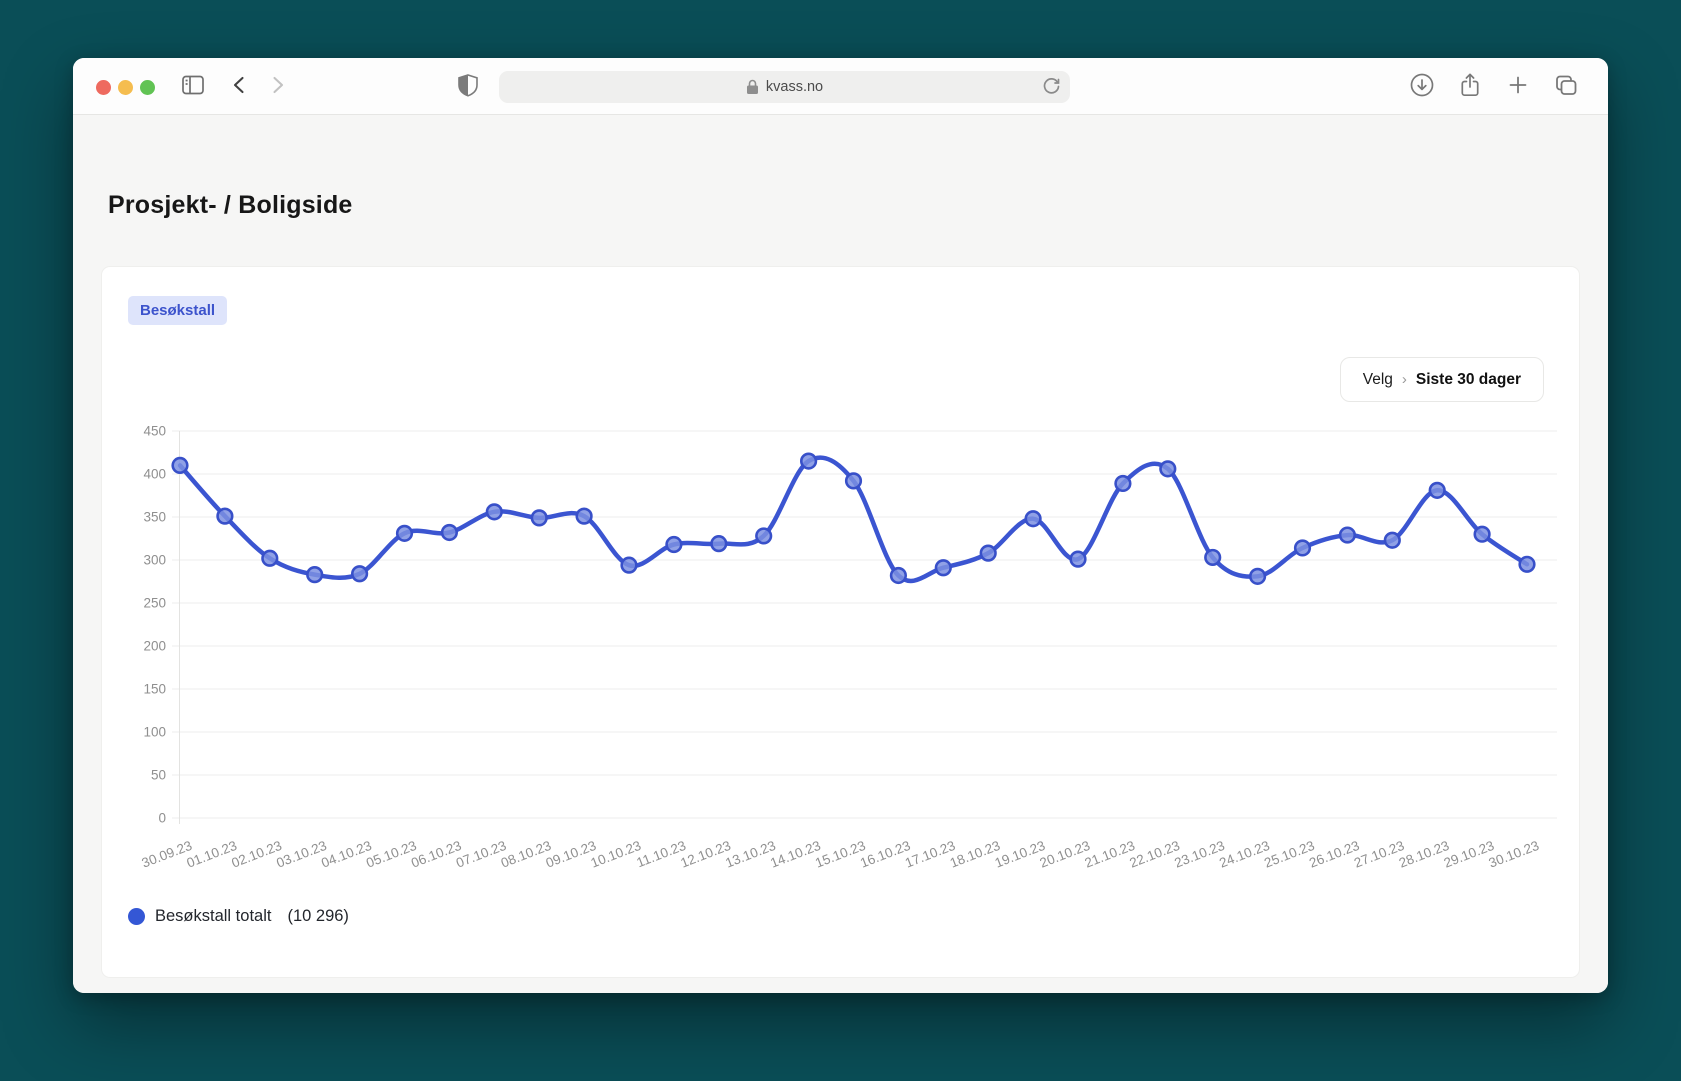 The width and height of the screenshot is (1681, 1081). What do you see at coordinates (1404, 379) in the screenshot?
I see `chevron-right-icon: ›` at bounding box center [1404, 379].